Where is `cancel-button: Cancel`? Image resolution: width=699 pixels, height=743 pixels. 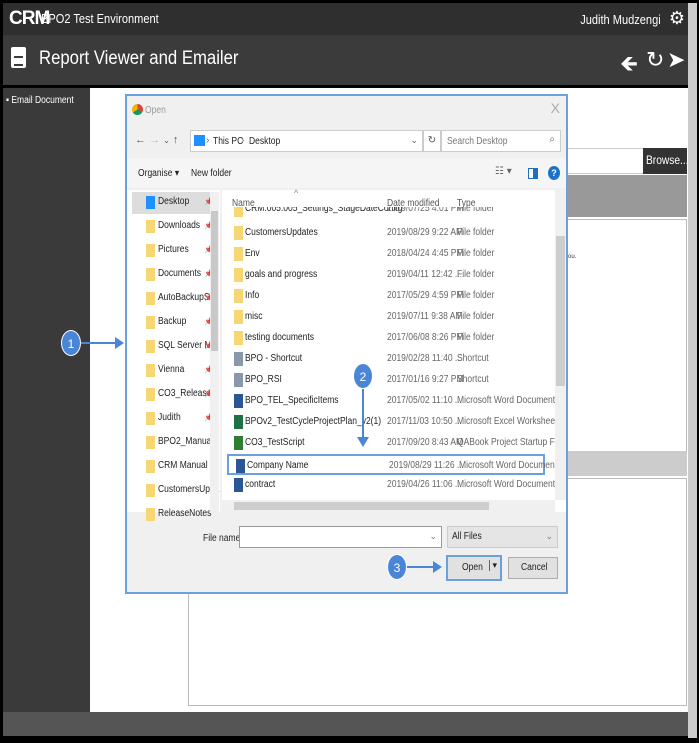
cancel-button: Cancel is located at coordinates (533, 568).